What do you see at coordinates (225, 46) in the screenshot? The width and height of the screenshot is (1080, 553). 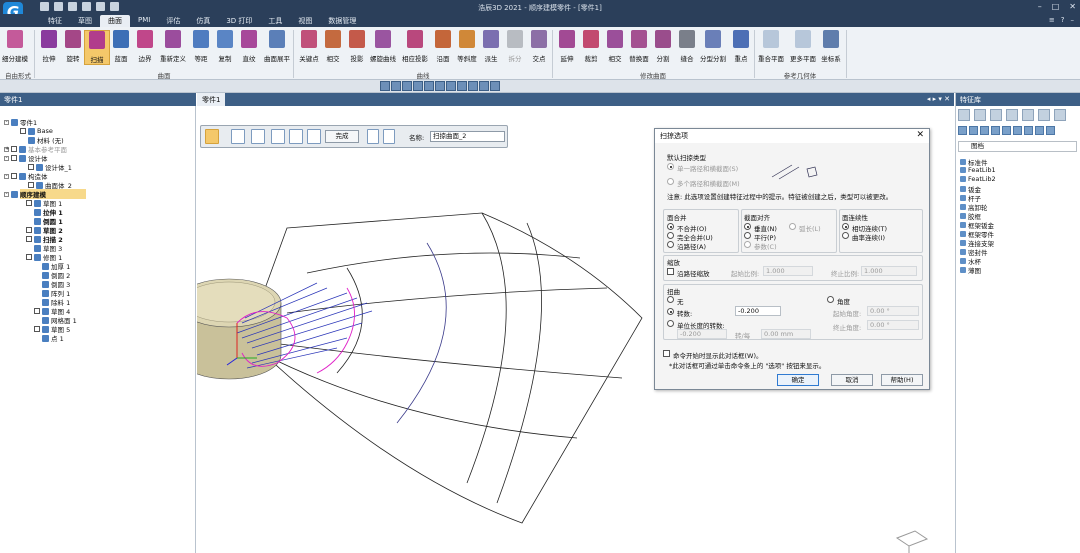 I see `copy-button: 复制` at bounding box center [225, 46].